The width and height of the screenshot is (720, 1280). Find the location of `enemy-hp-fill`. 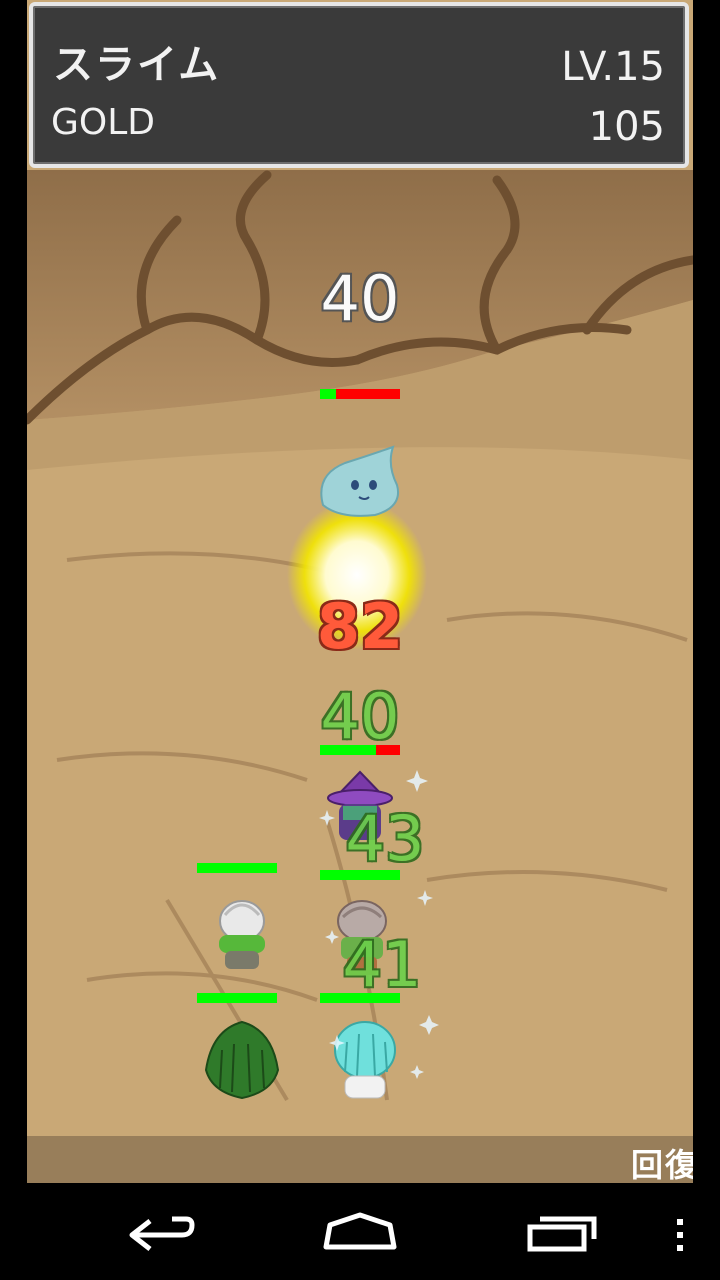

enemy-hp-fill is located at coordinates (328, 394).